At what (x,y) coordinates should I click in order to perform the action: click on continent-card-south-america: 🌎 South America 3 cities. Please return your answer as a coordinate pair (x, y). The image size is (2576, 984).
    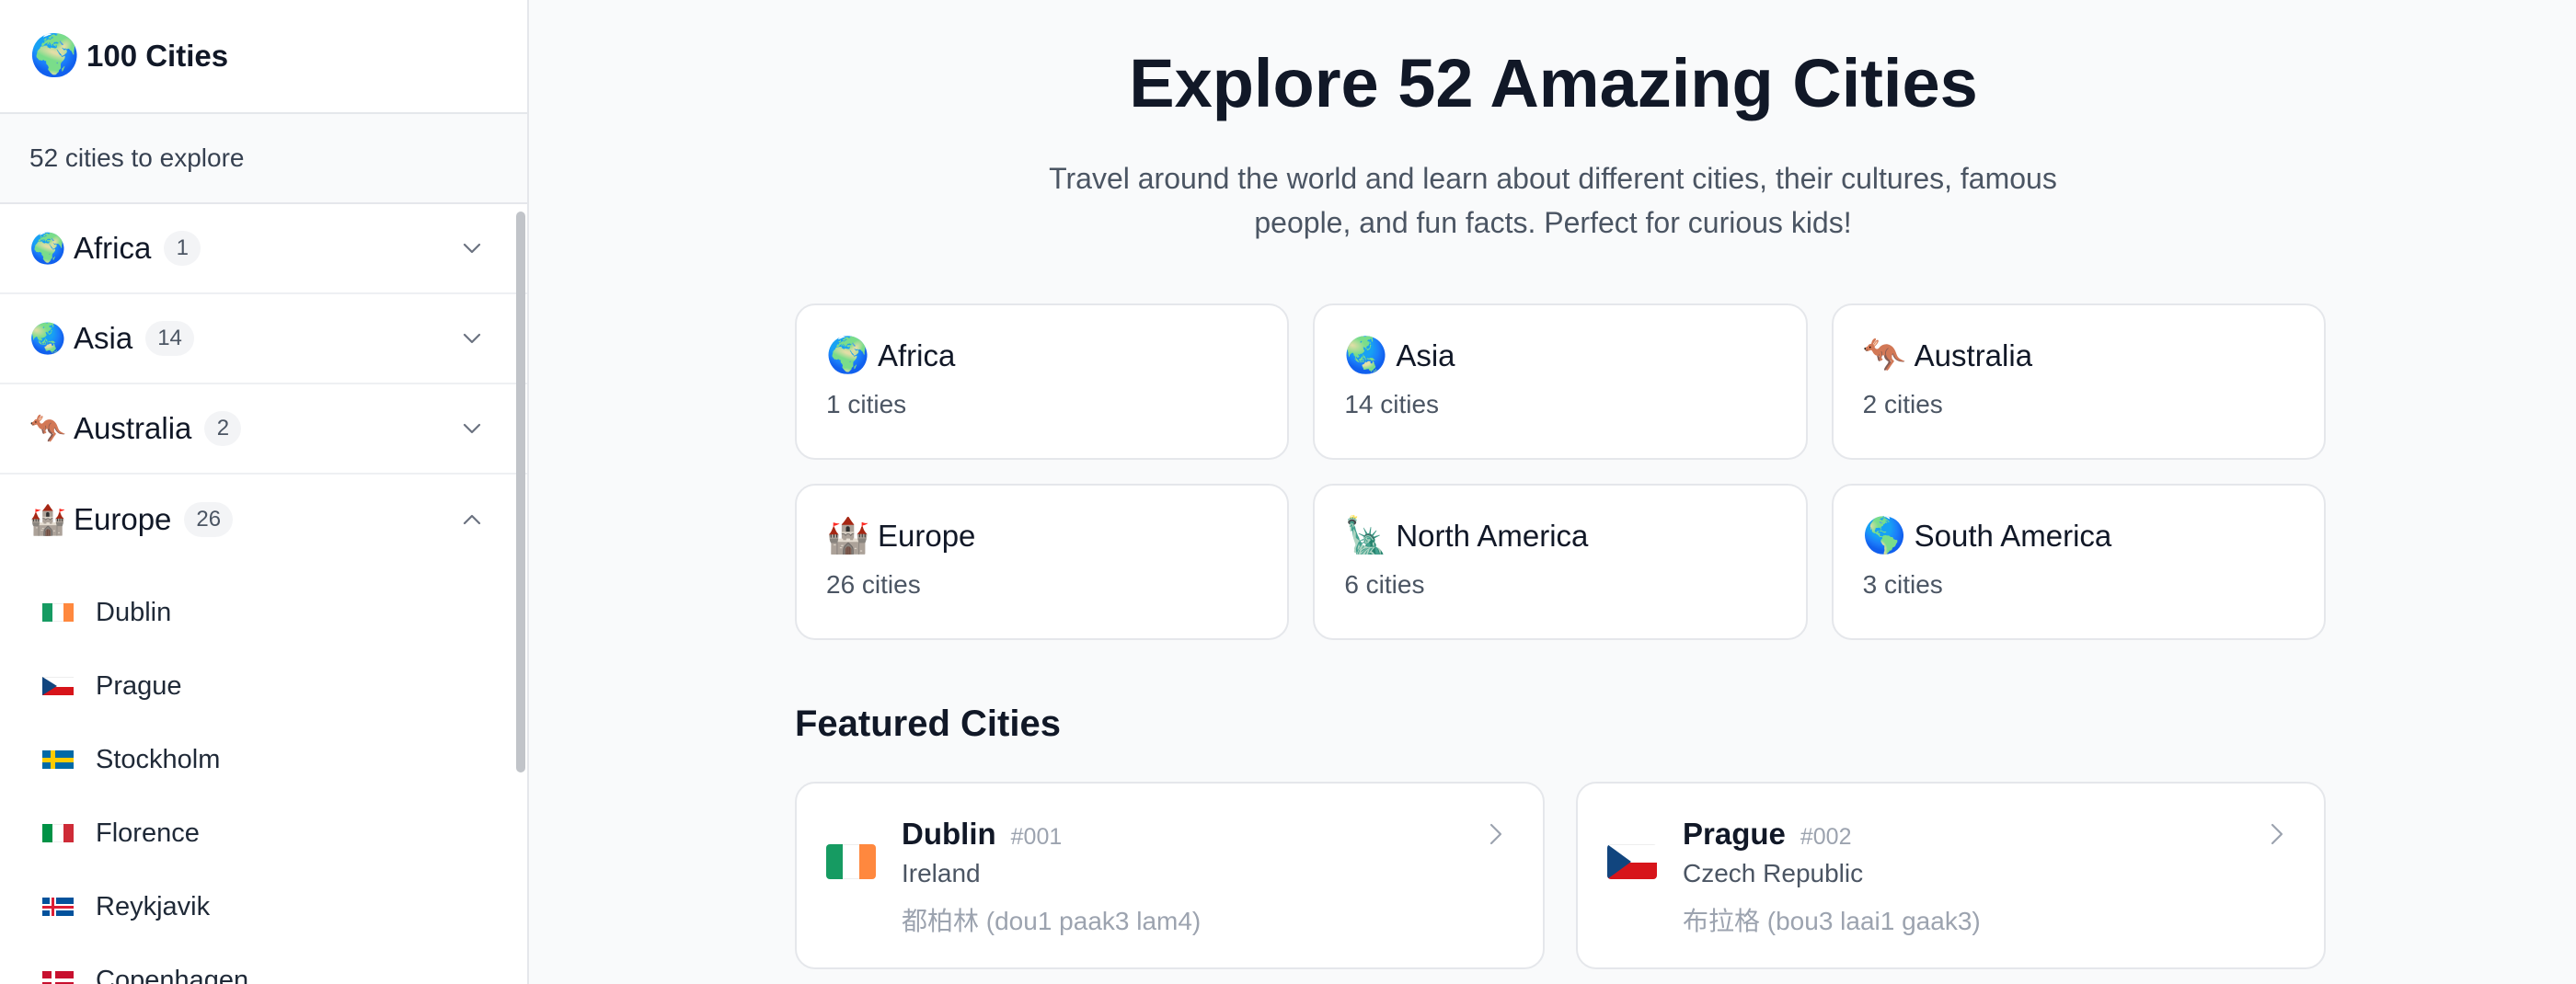
    Looking at the image, I should click on (2078, 562).